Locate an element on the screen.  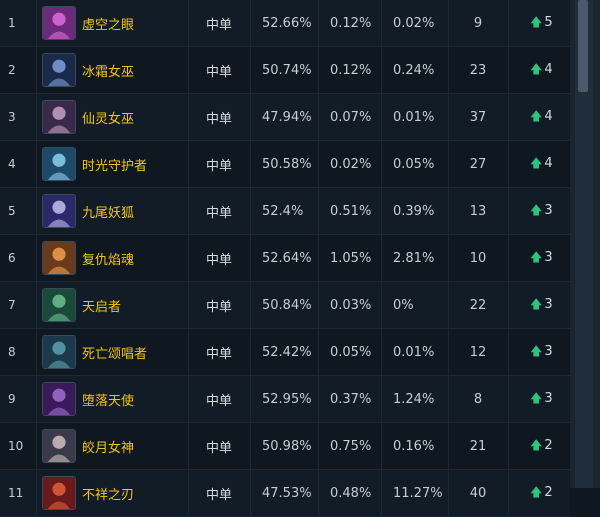
scrollbar-thumb is located at coordinates (583, 46).